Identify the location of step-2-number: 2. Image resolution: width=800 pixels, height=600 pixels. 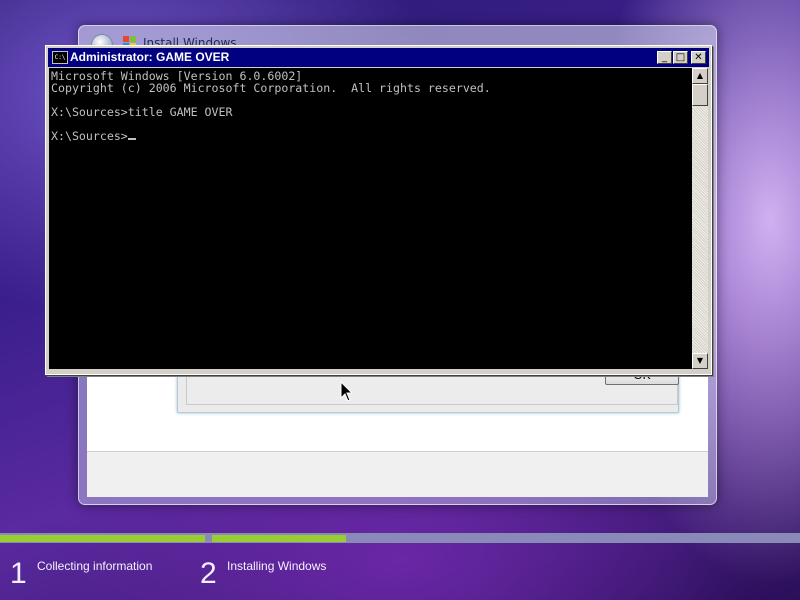
(208, 573).